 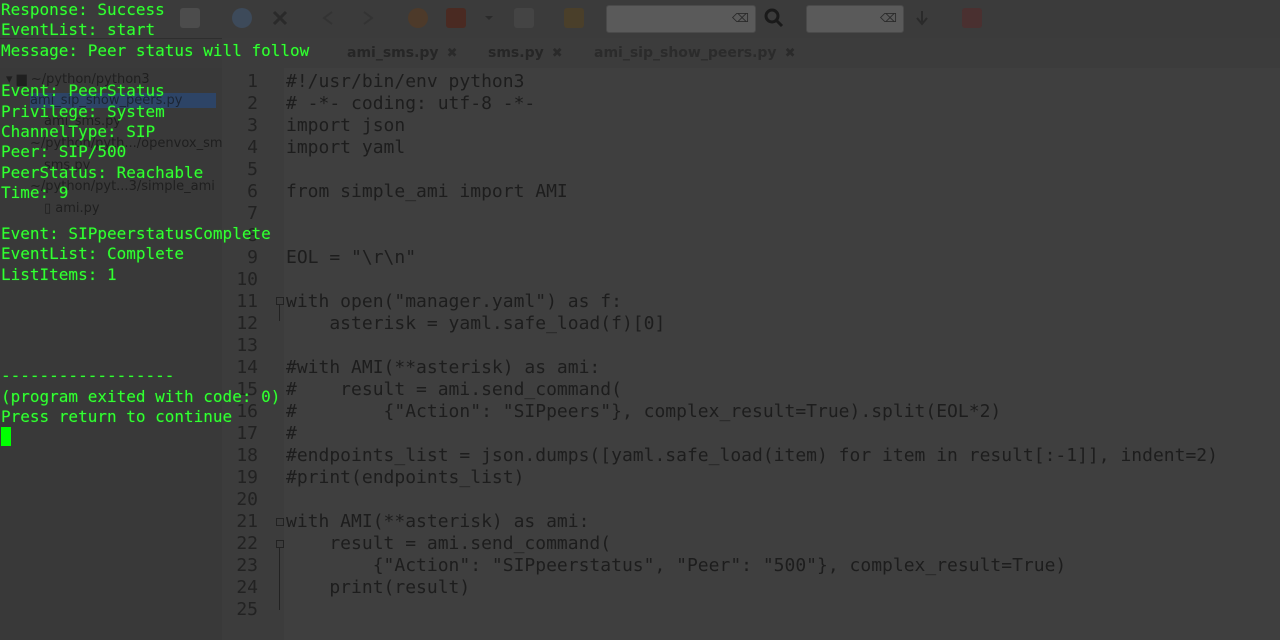 I want to click on line-number: 19, so click(x=247, y=477).